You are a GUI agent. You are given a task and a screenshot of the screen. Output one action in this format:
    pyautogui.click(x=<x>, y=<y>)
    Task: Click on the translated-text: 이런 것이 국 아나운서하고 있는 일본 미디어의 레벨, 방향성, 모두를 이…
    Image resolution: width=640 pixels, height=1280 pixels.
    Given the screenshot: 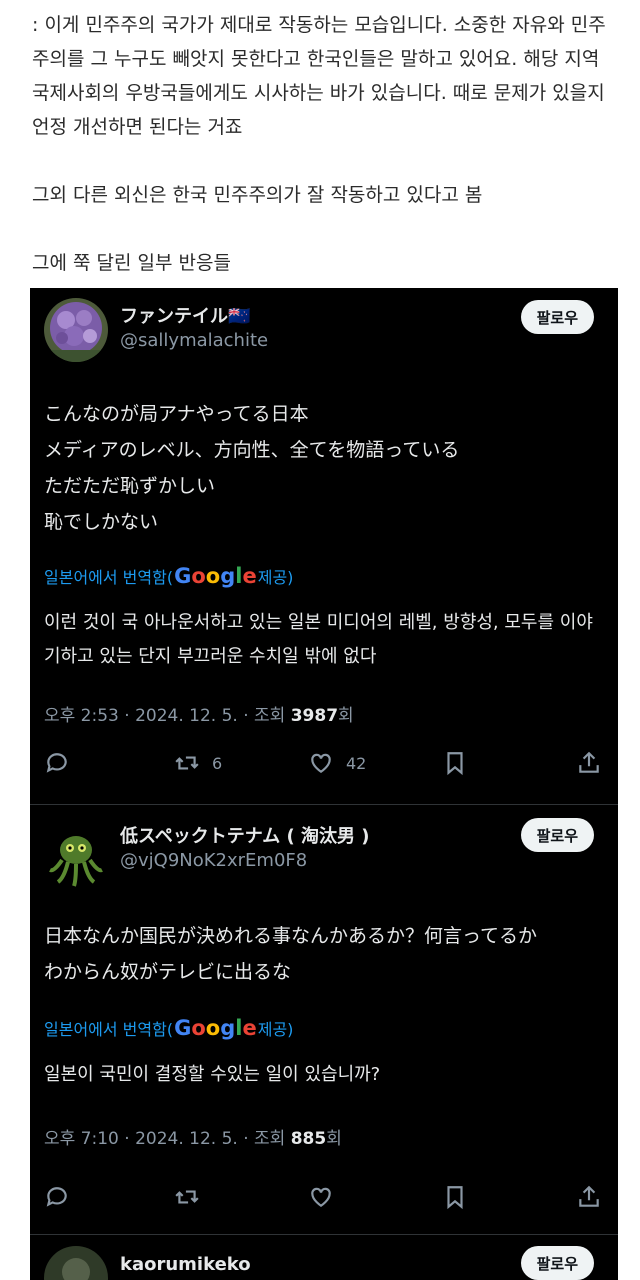 What is the action you would take?
    pyautogui.click(x=318, y=639)
    